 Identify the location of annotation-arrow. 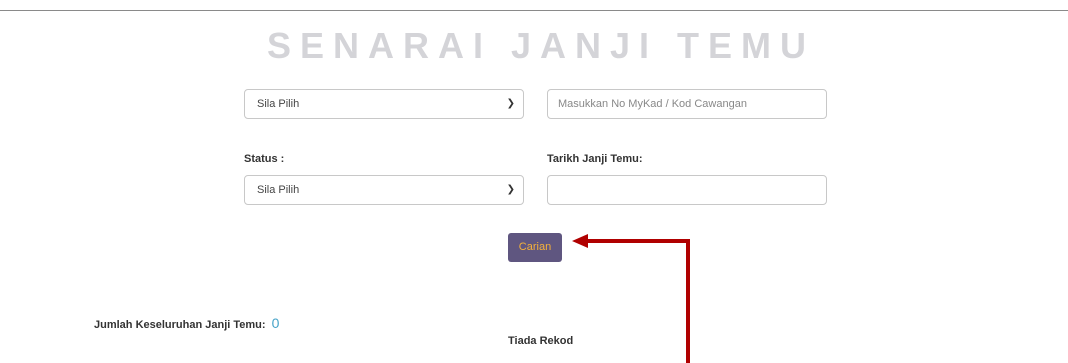
(631, 298).